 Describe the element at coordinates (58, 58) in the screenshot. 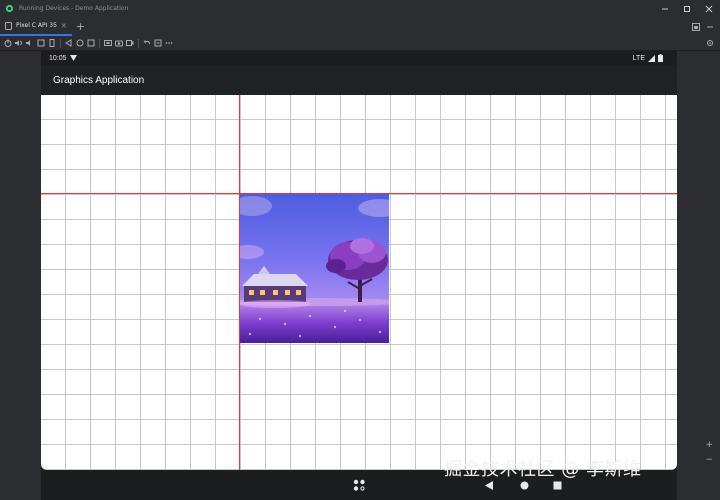

I see `status-time: 10:05` at that location.